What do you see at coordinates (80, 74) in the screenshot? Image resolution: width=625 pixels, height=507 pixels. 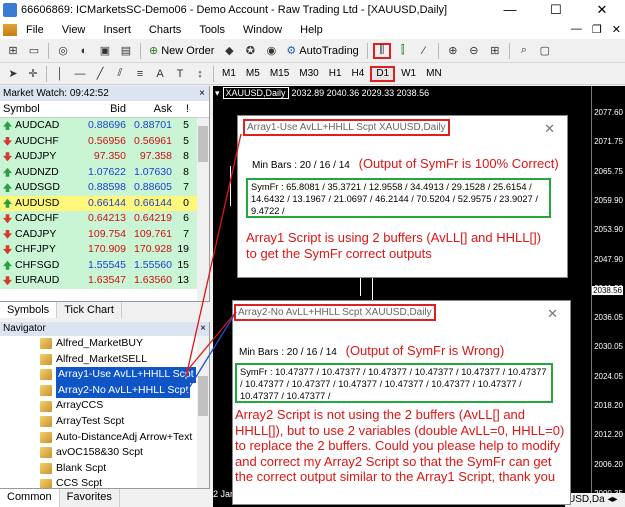 I see `horizontal-line-icon: —` at bounding box center [80, 74].